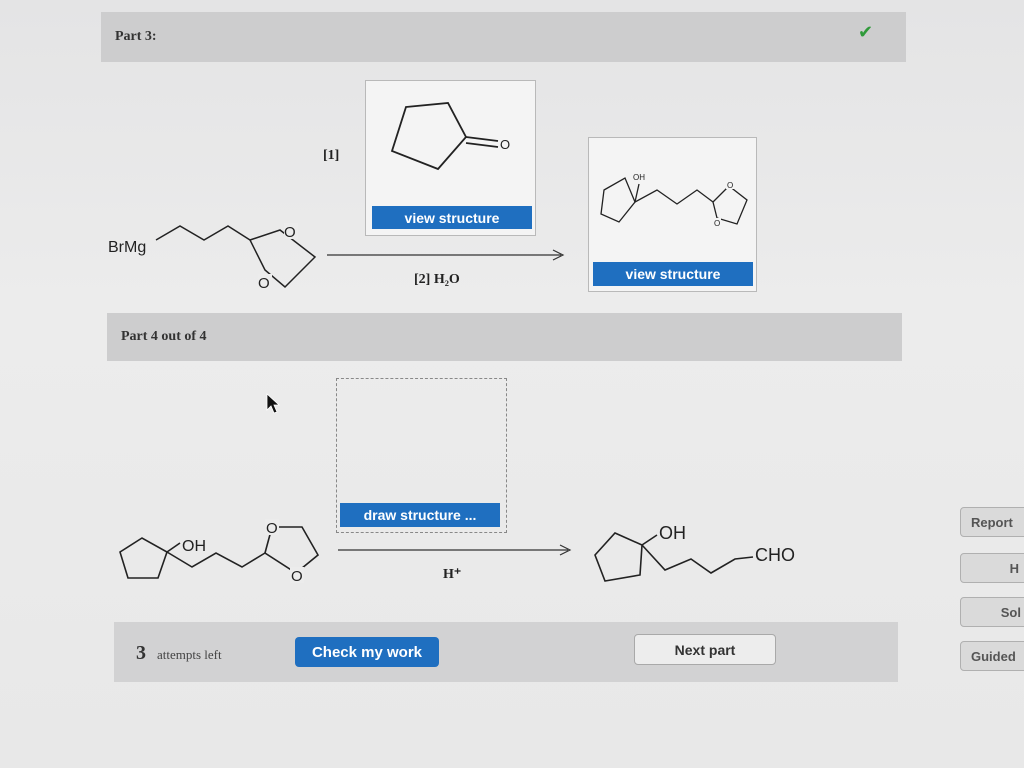 Image resolution: width=1024 pixels, height=768 pixels. Describe the element at coordinates (219, 552) in the screenshot. I see `reaction2-reactant-structure: OH O O` at that location.